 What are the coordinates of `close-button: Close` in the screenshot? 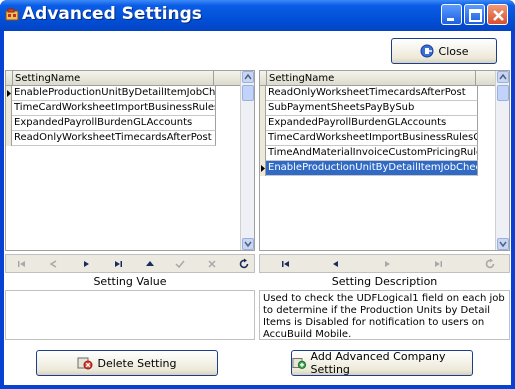 It's located at (444, 51).